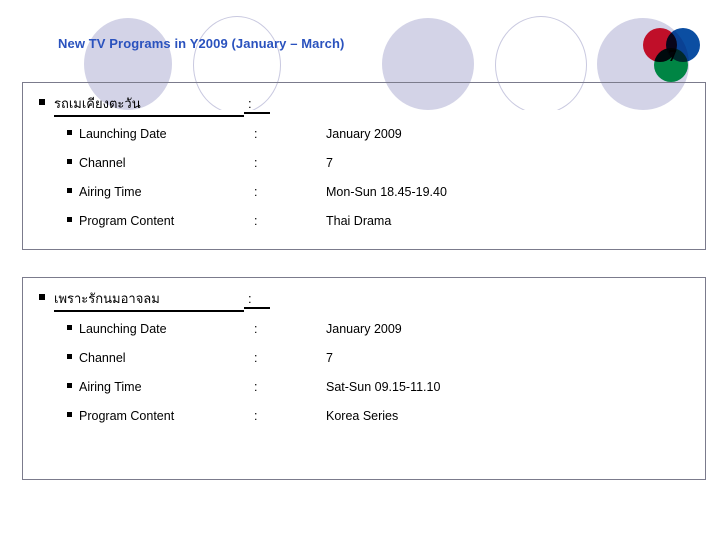  I want to click on program-2-heading: เพราะรักนมอาจลม :, so click(154, 300).